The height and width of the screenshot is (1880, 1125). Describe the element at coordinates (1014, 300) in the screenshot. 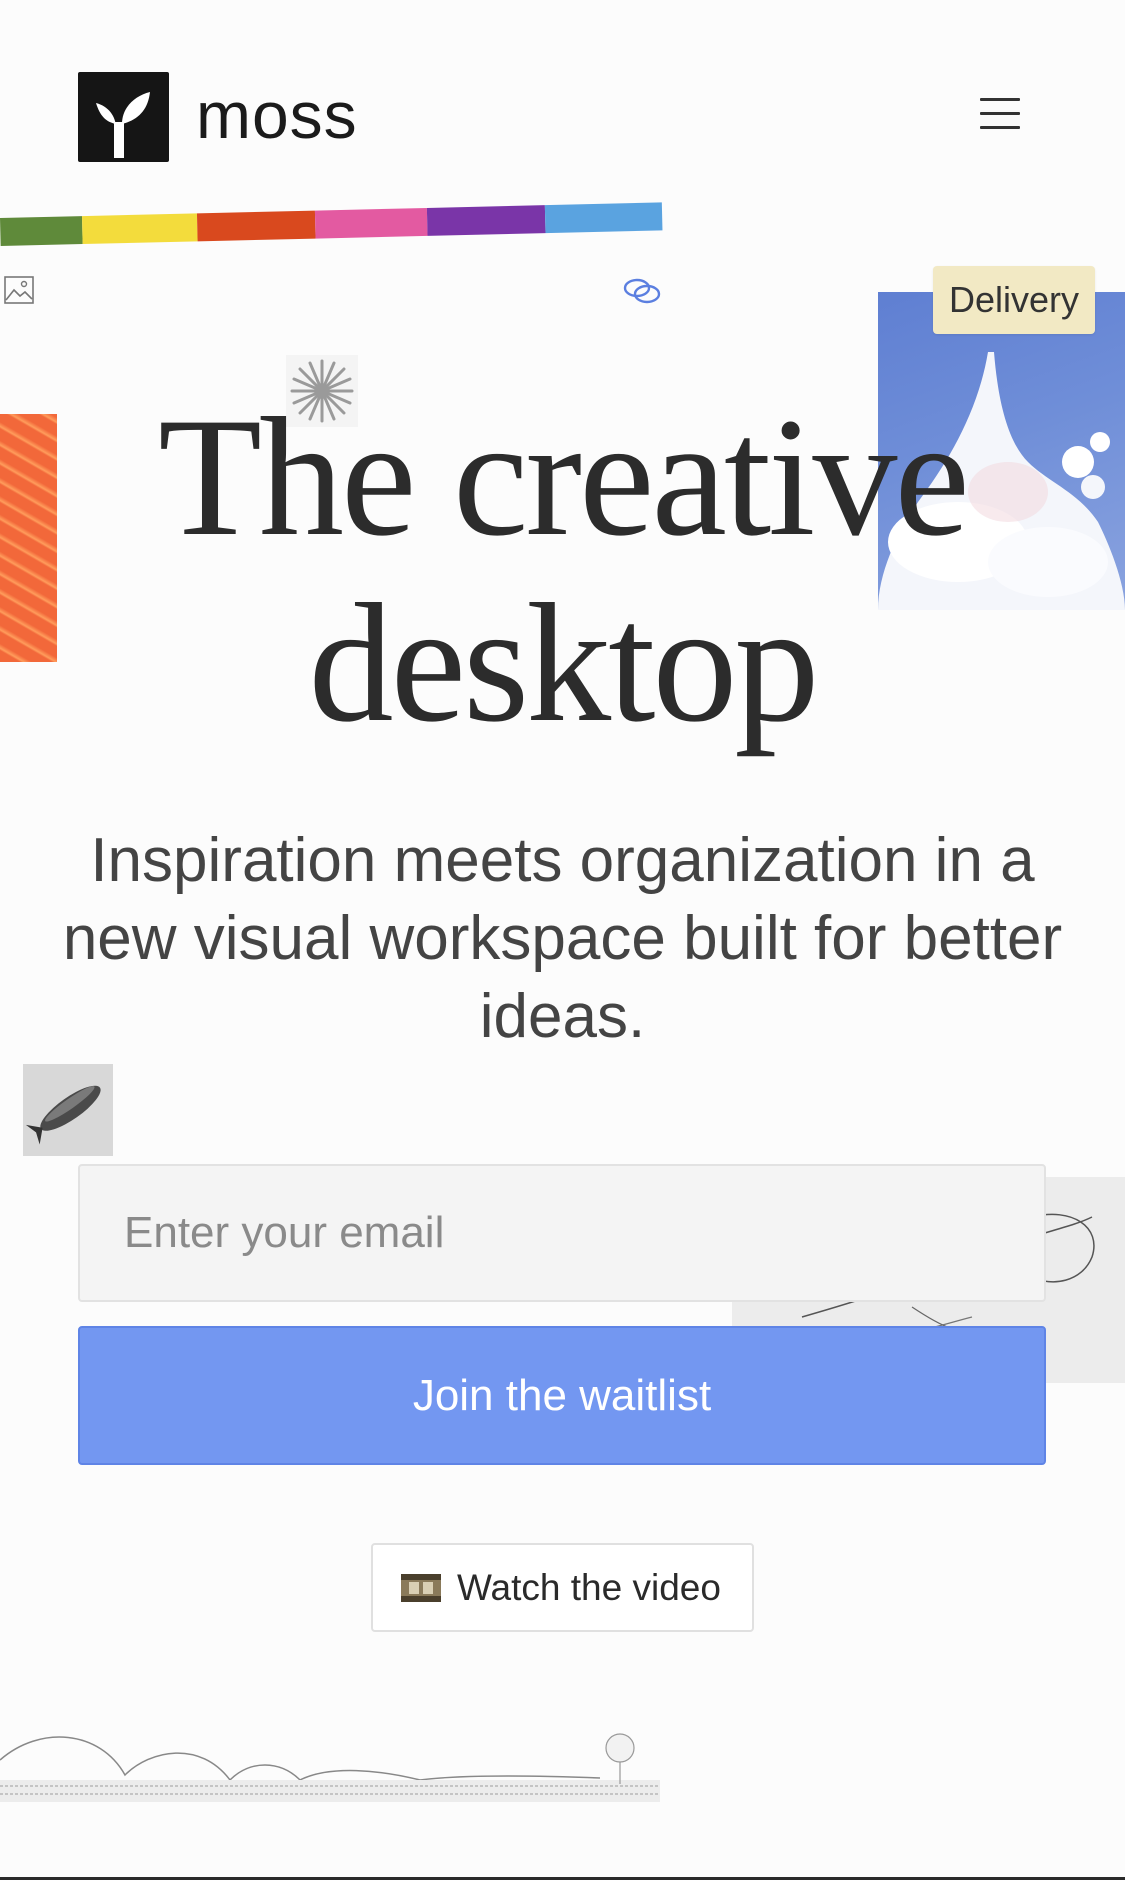

I see `delivery-tag: Delivery` at that location.